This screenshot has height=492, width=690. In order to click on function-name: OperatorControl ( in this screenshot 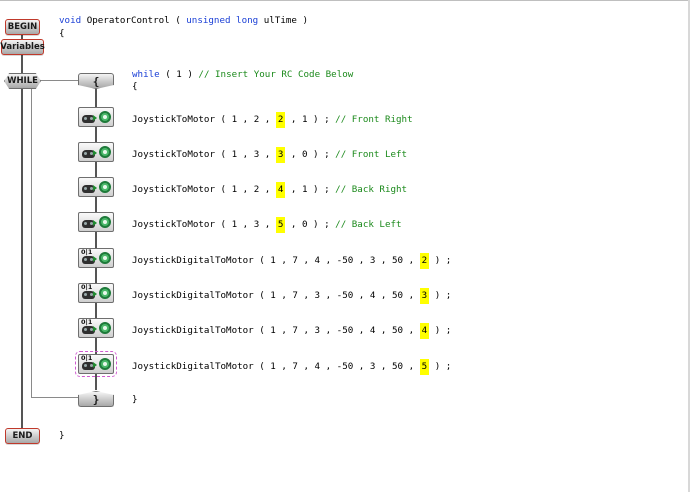, I will do `click(136, 20)`.